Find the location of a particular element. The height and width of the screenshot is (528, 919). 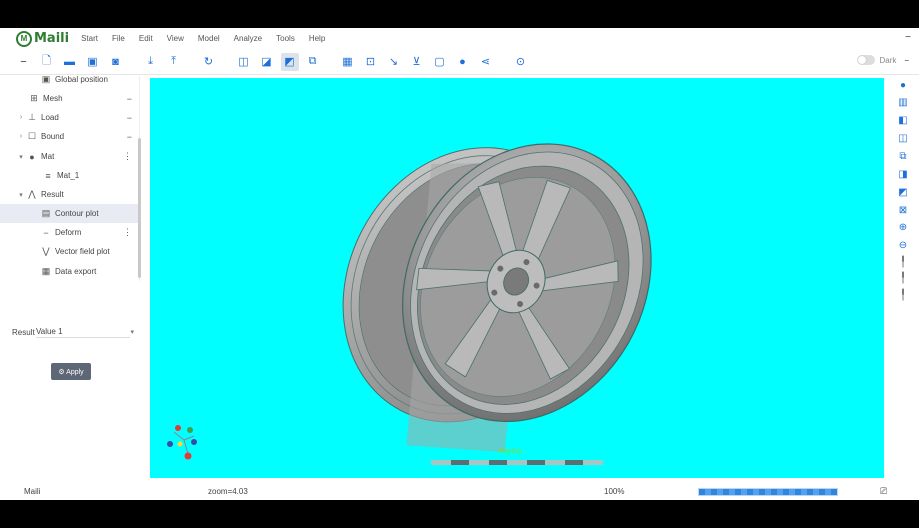

minus-icon: − is located at coordinates (24, 62).